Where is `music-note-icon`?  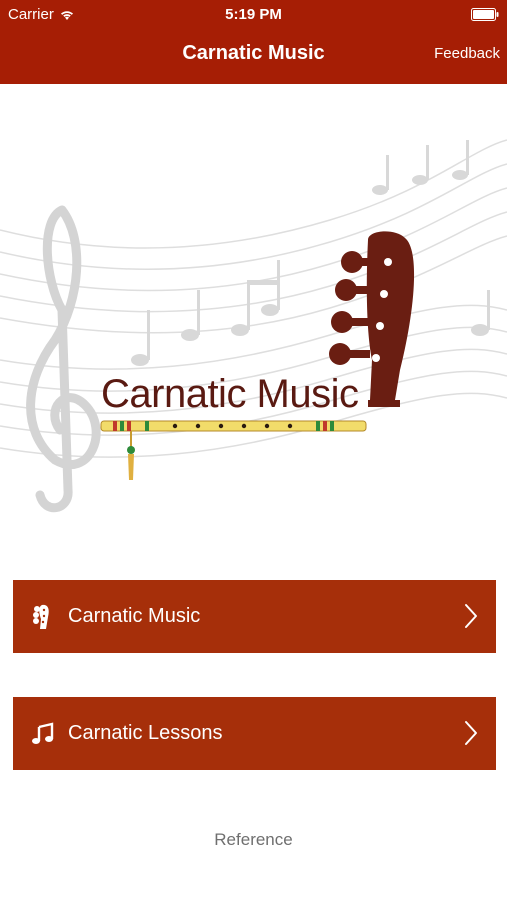 music-note-icon is located at coordinates (43, 734).